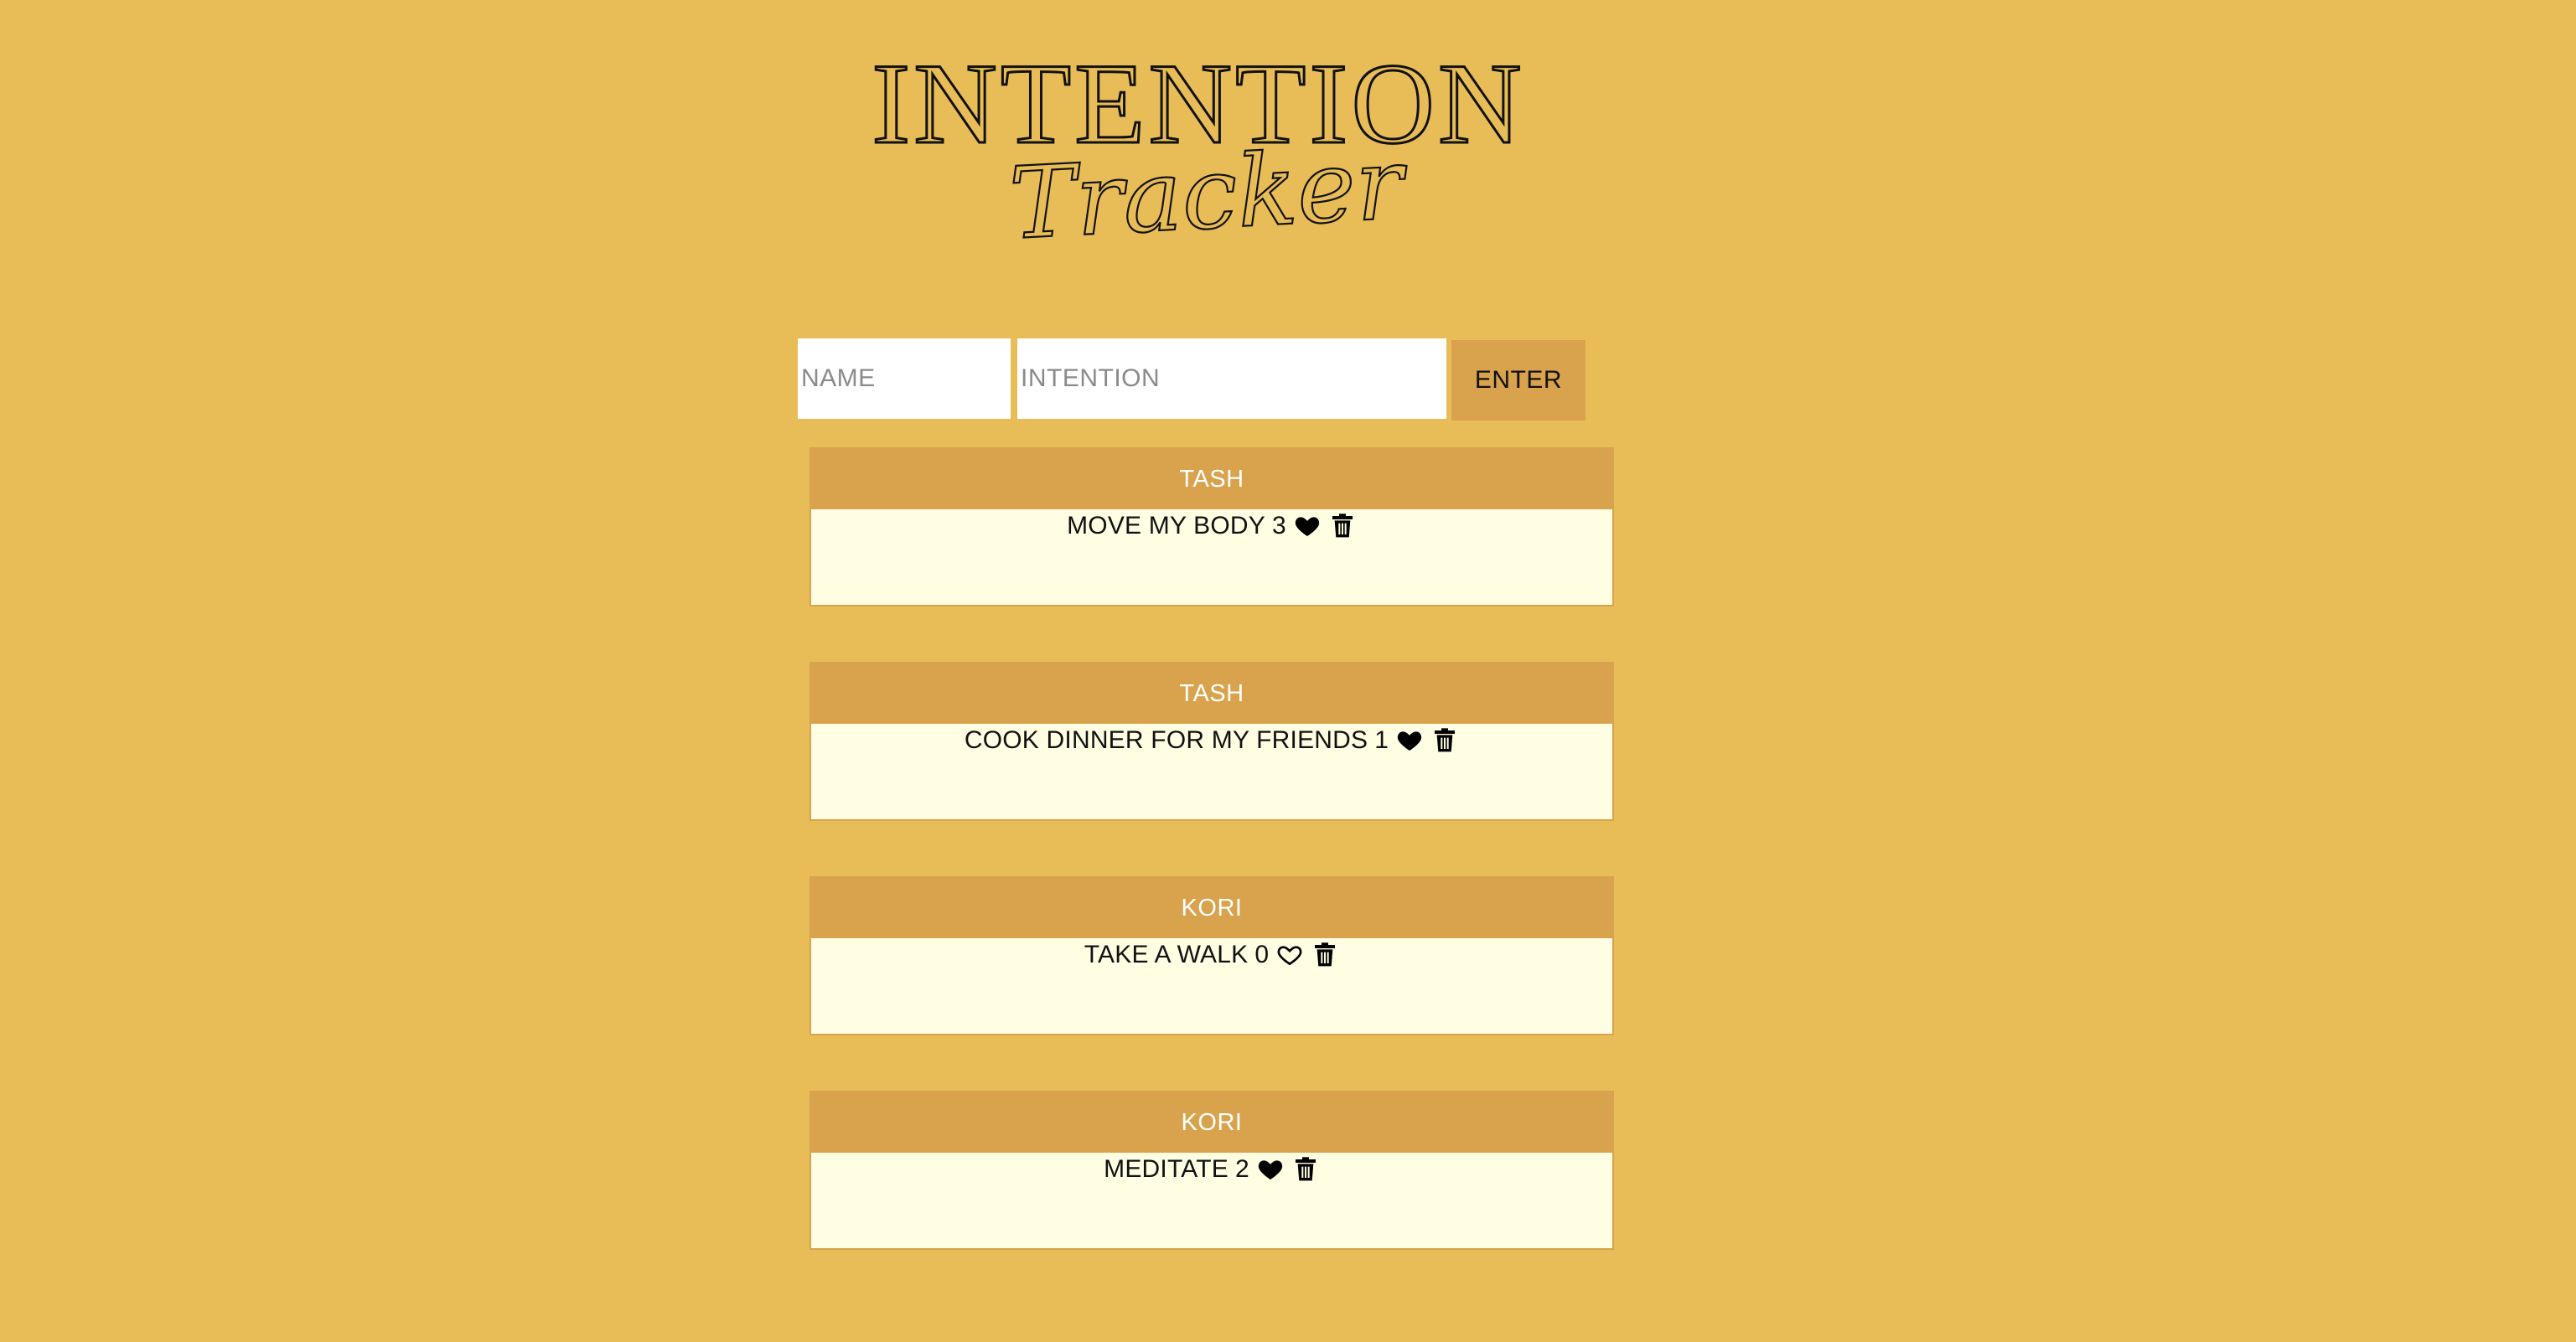  Describe the element at coordinates (1211, 986) in the screenshot. I see `card-body: TAKE A WALK 0` at that location.